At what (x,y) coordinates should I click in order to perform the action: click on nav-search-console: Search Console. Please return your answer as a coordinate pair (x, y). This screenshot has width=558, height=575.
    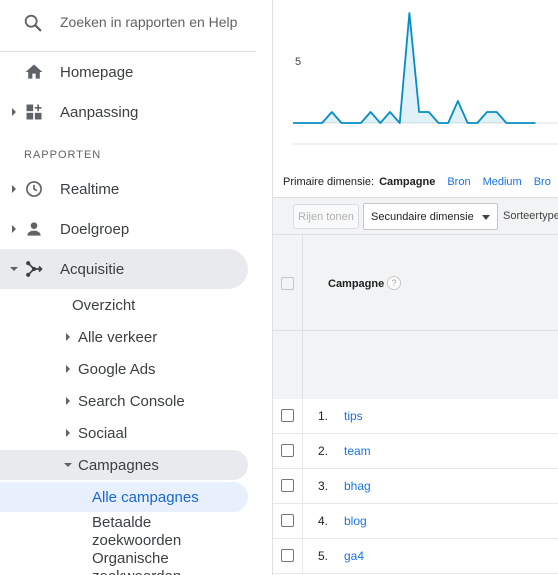
    Looking at the image, I should click on (124, 401).